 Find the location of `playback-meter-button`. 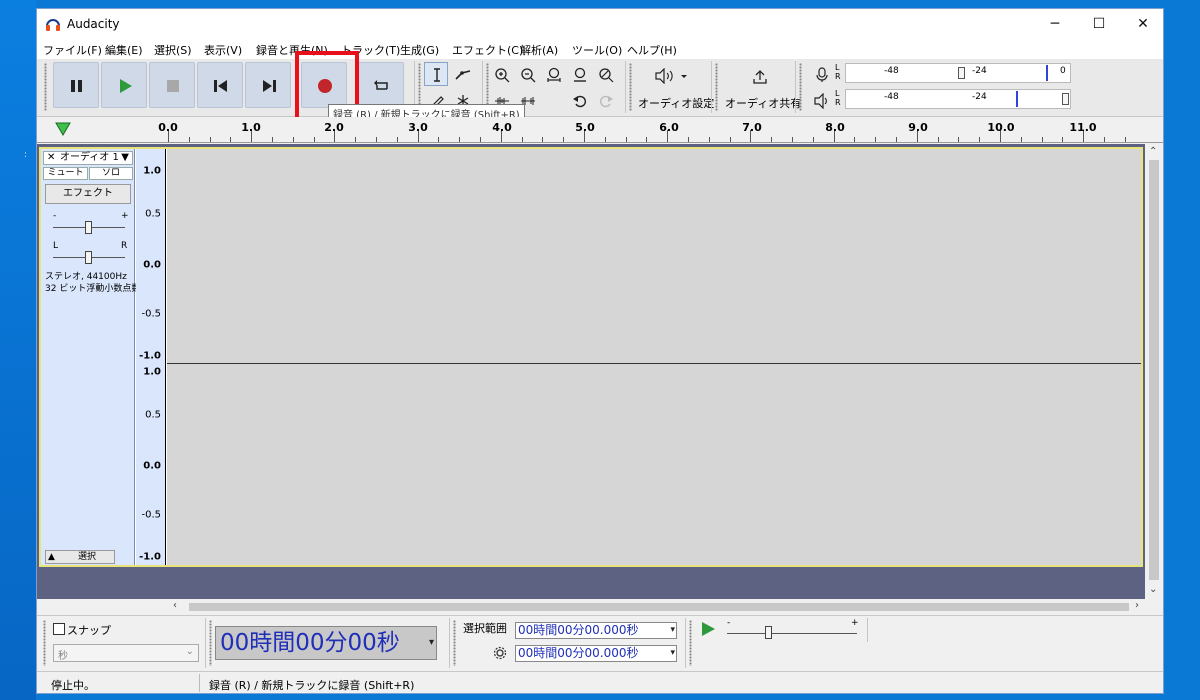

playback-meter-button is located at coordinates (821, 100).